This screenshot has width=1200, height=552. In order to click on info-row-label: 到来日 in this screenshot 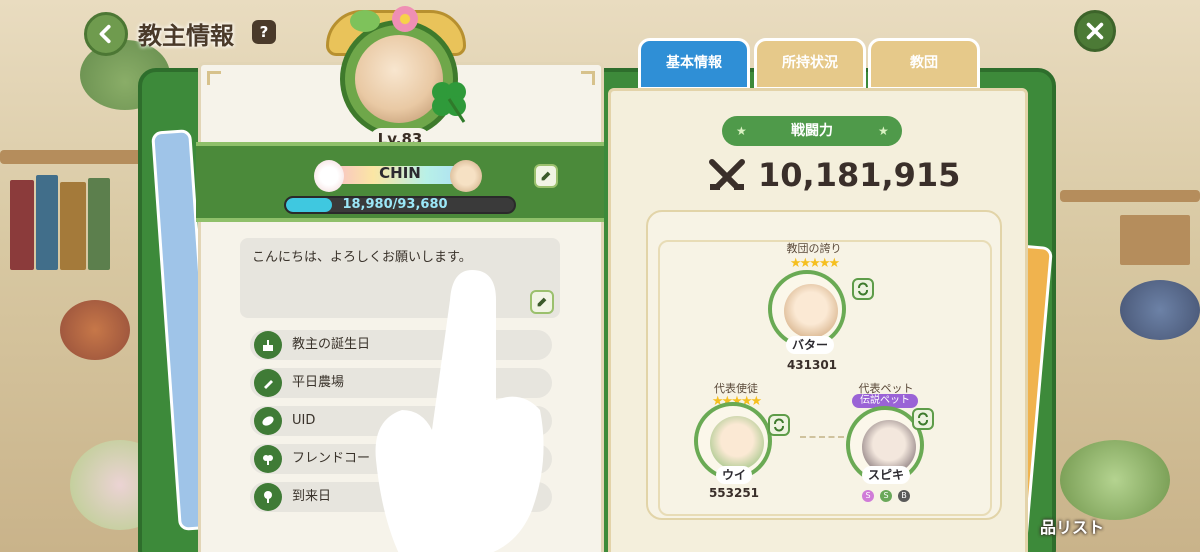, I will do `click(312, 496)`.